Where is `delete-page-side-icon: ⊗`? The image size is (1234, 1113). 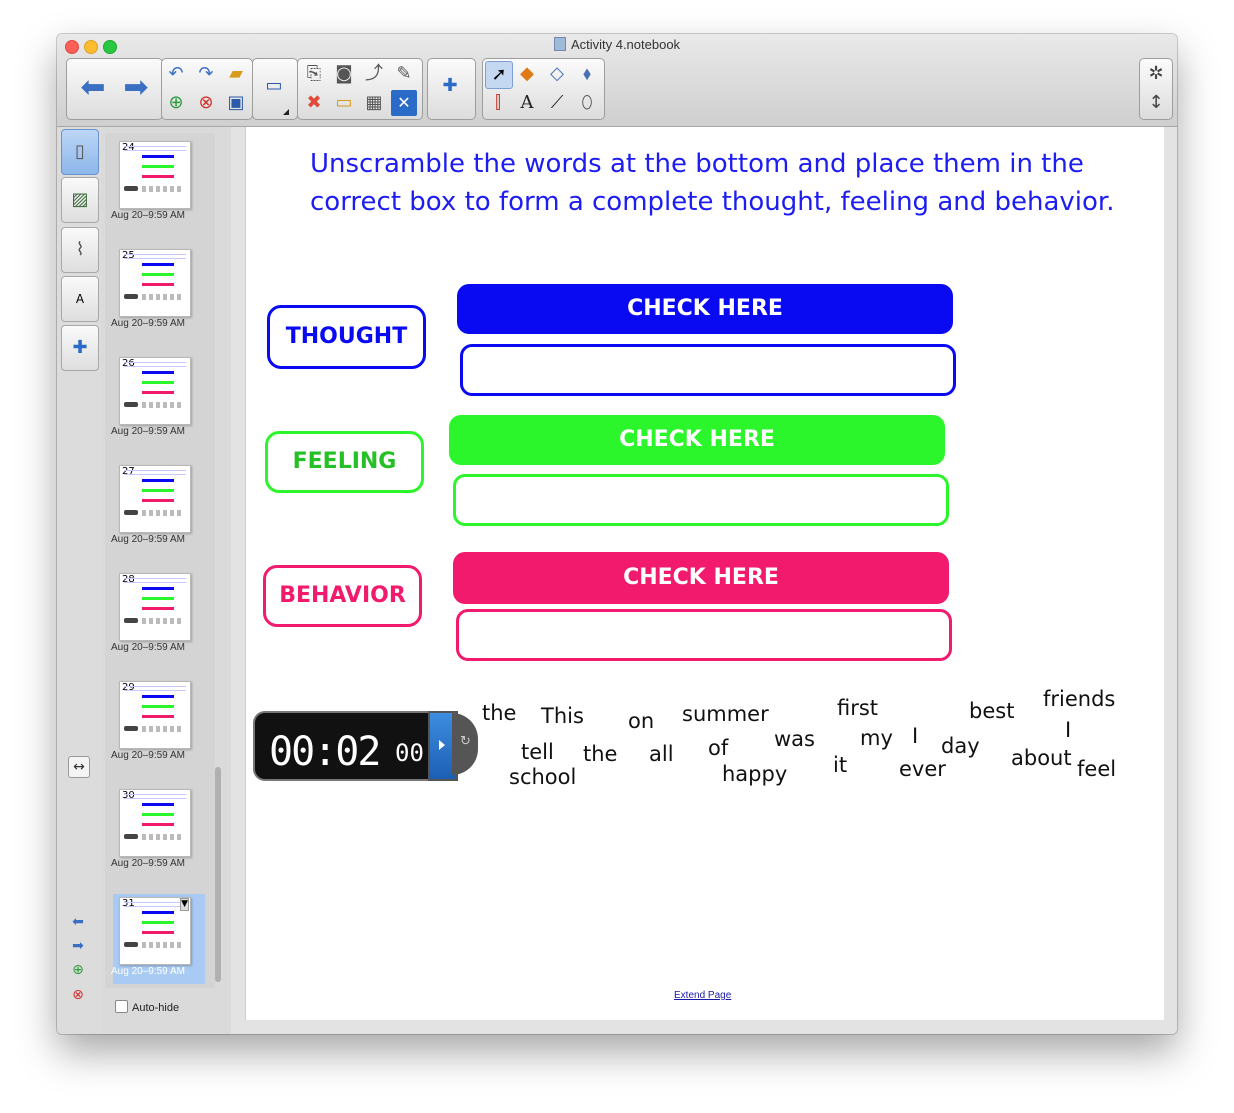 delete-page-side-icon: ⊗ is located at coordinates (78, 995).